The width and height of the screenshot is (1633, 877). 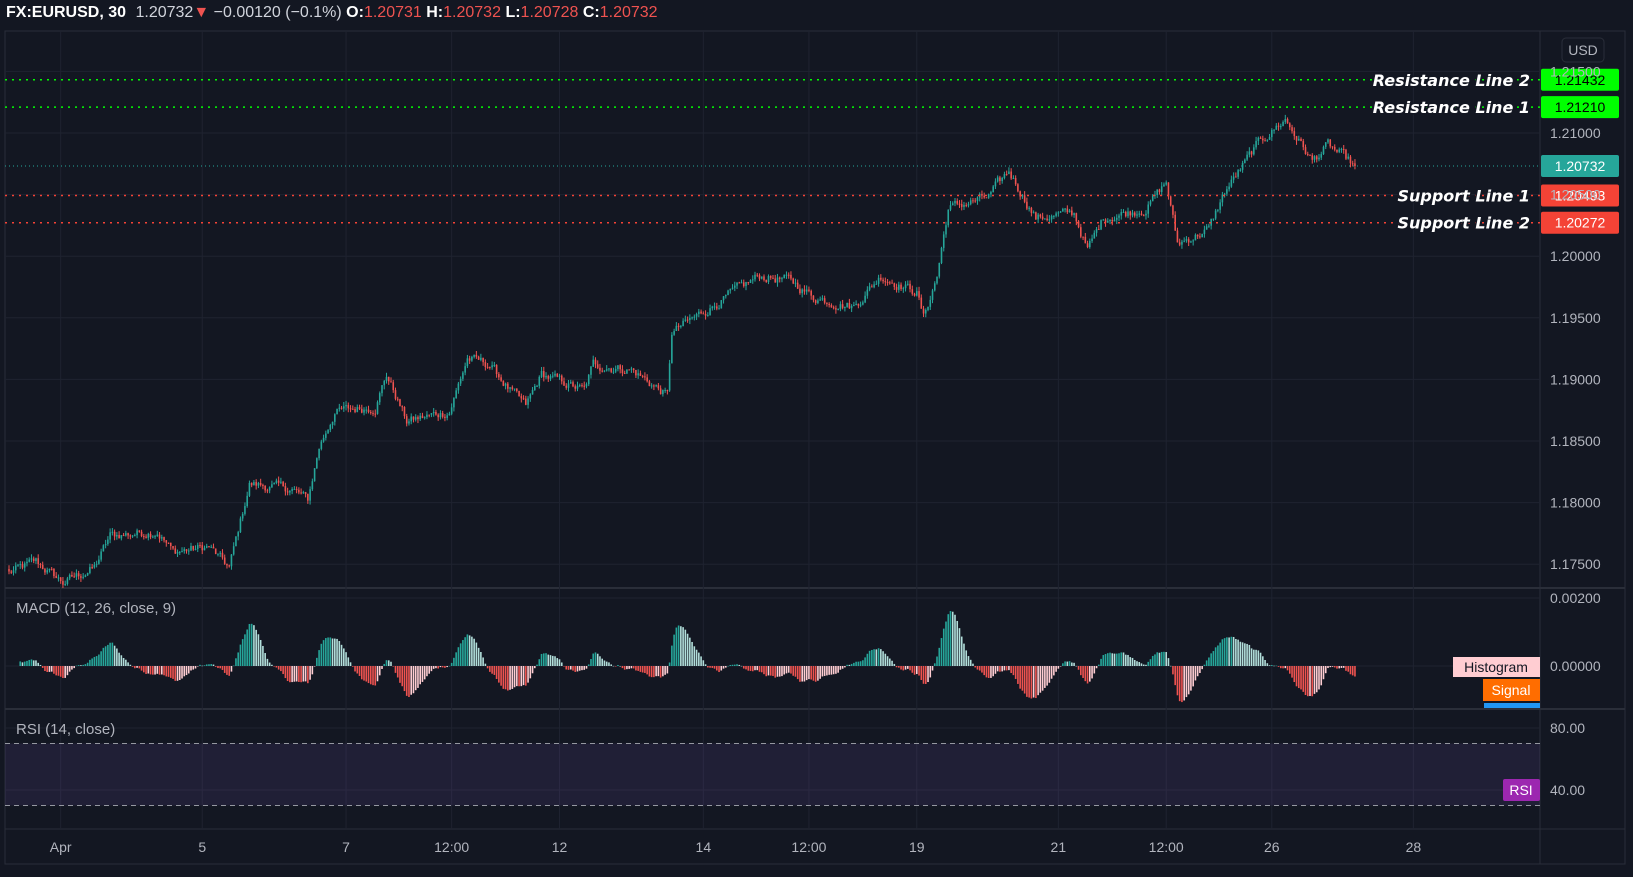 I want to click on time-tick-label: 28, so click(x=1414, y=847).